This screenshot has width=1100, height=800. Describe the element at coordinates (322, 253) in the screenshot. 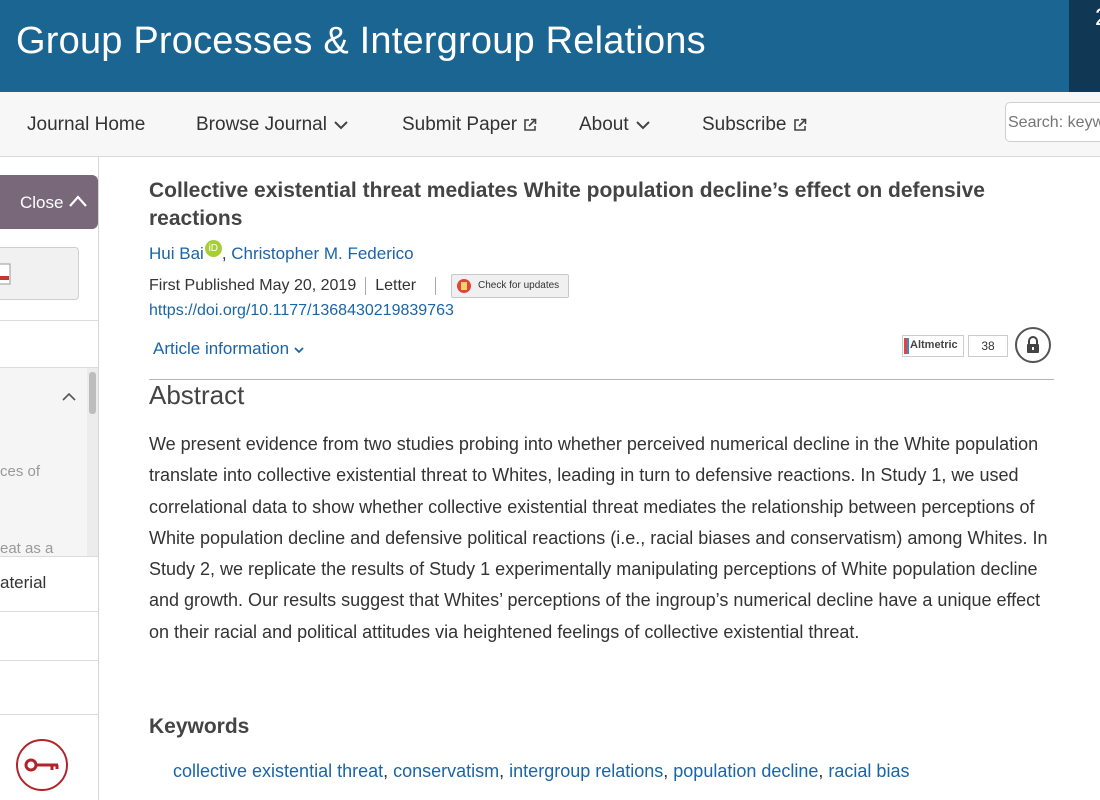

I see `author-link: Christopher M. Federico` at that location.